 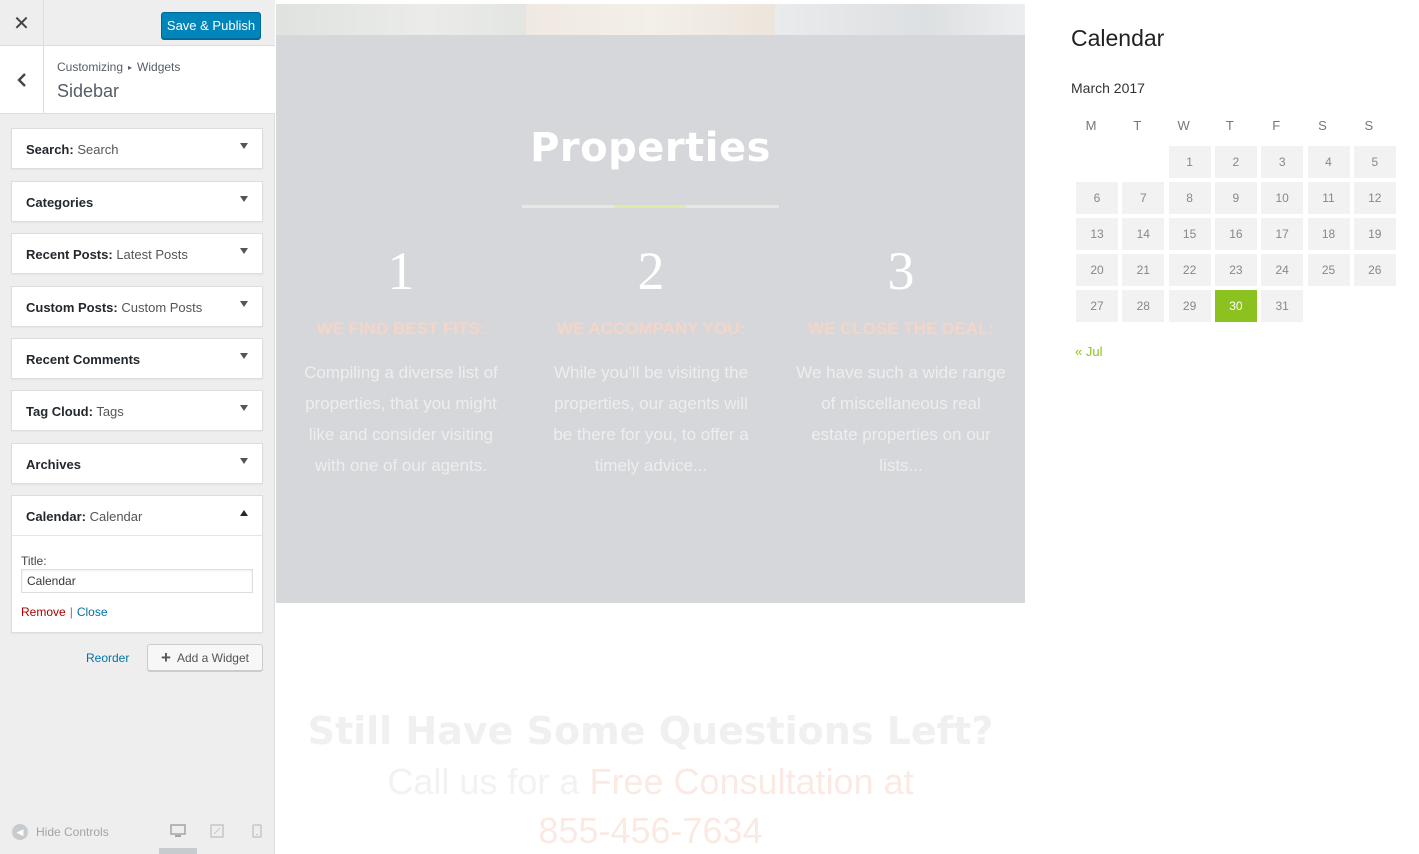 I want to click on calendar-day: 12, so click(x=1374, y=198).